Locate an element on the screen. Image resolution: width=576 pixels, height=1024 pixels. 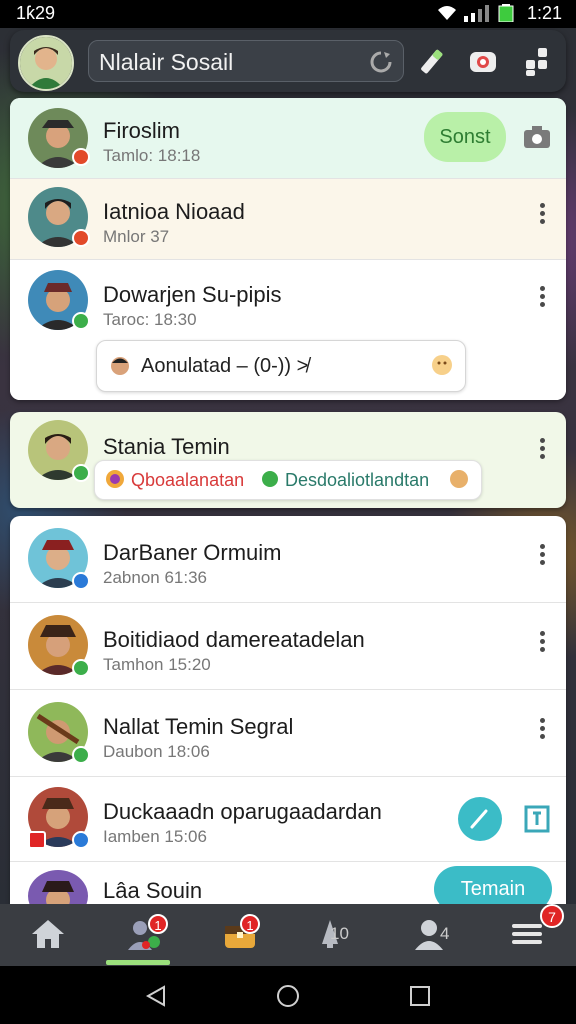
face-icon is located at coordinates (120, 366).